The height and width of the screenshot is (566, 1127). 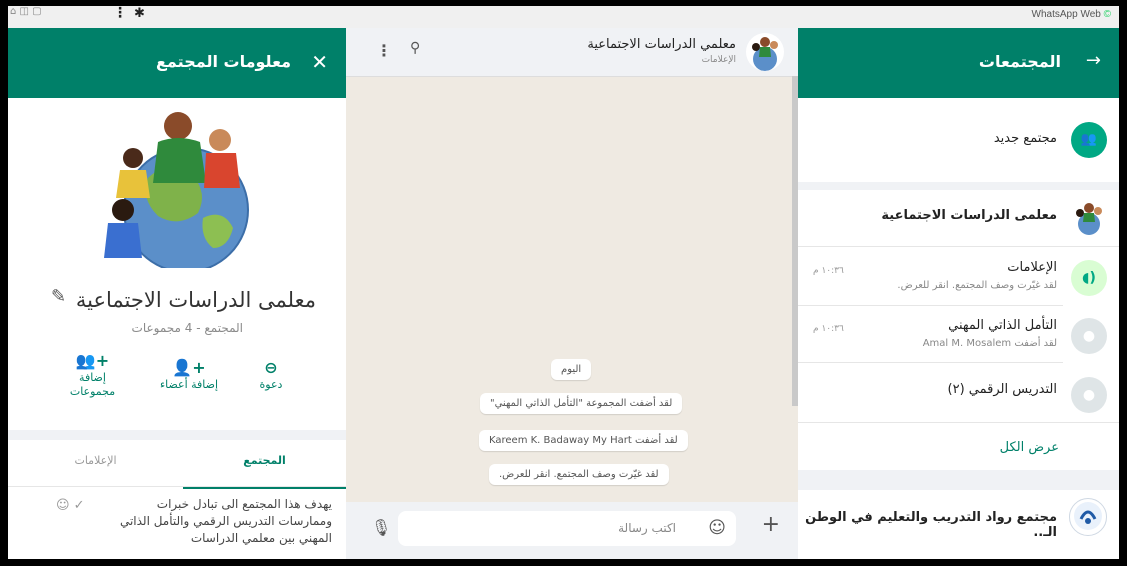 What do you see at coordinates (1093, 60) in the screenshot?
I see `back-arrow-icon: →` at bounding box center [1093, 60].